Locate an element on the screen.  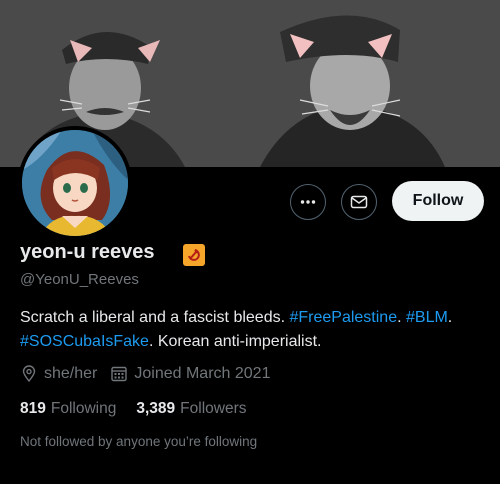
user-handle: @YeonU_Reeves is located at coordinates (79, 279).